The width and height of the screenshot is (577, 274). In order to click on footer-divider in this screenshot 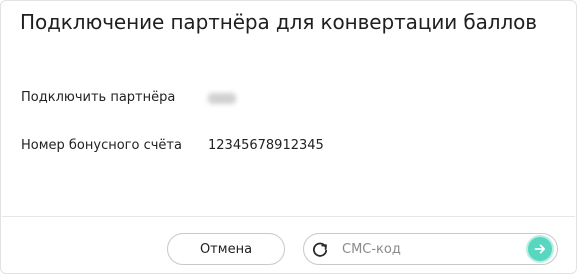, I will do `click(288, 216)`.